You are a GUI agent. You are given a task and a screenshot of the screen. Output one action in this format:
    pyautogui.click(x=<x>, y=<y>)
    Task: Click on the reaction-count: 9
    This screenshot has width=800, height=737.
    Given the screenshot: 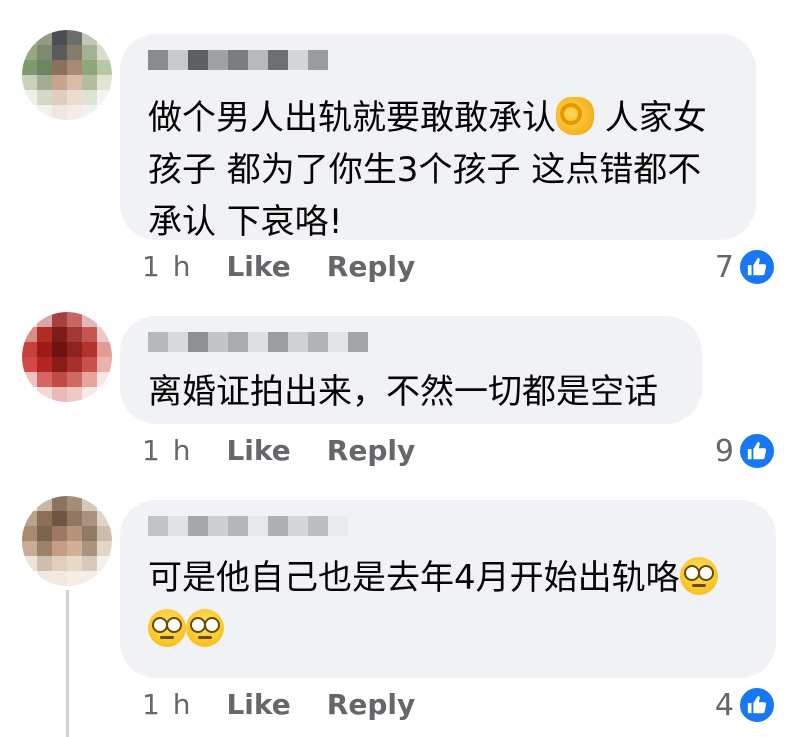 What is the action you would take?
    pyautogui.click(x=724, y=451)
    